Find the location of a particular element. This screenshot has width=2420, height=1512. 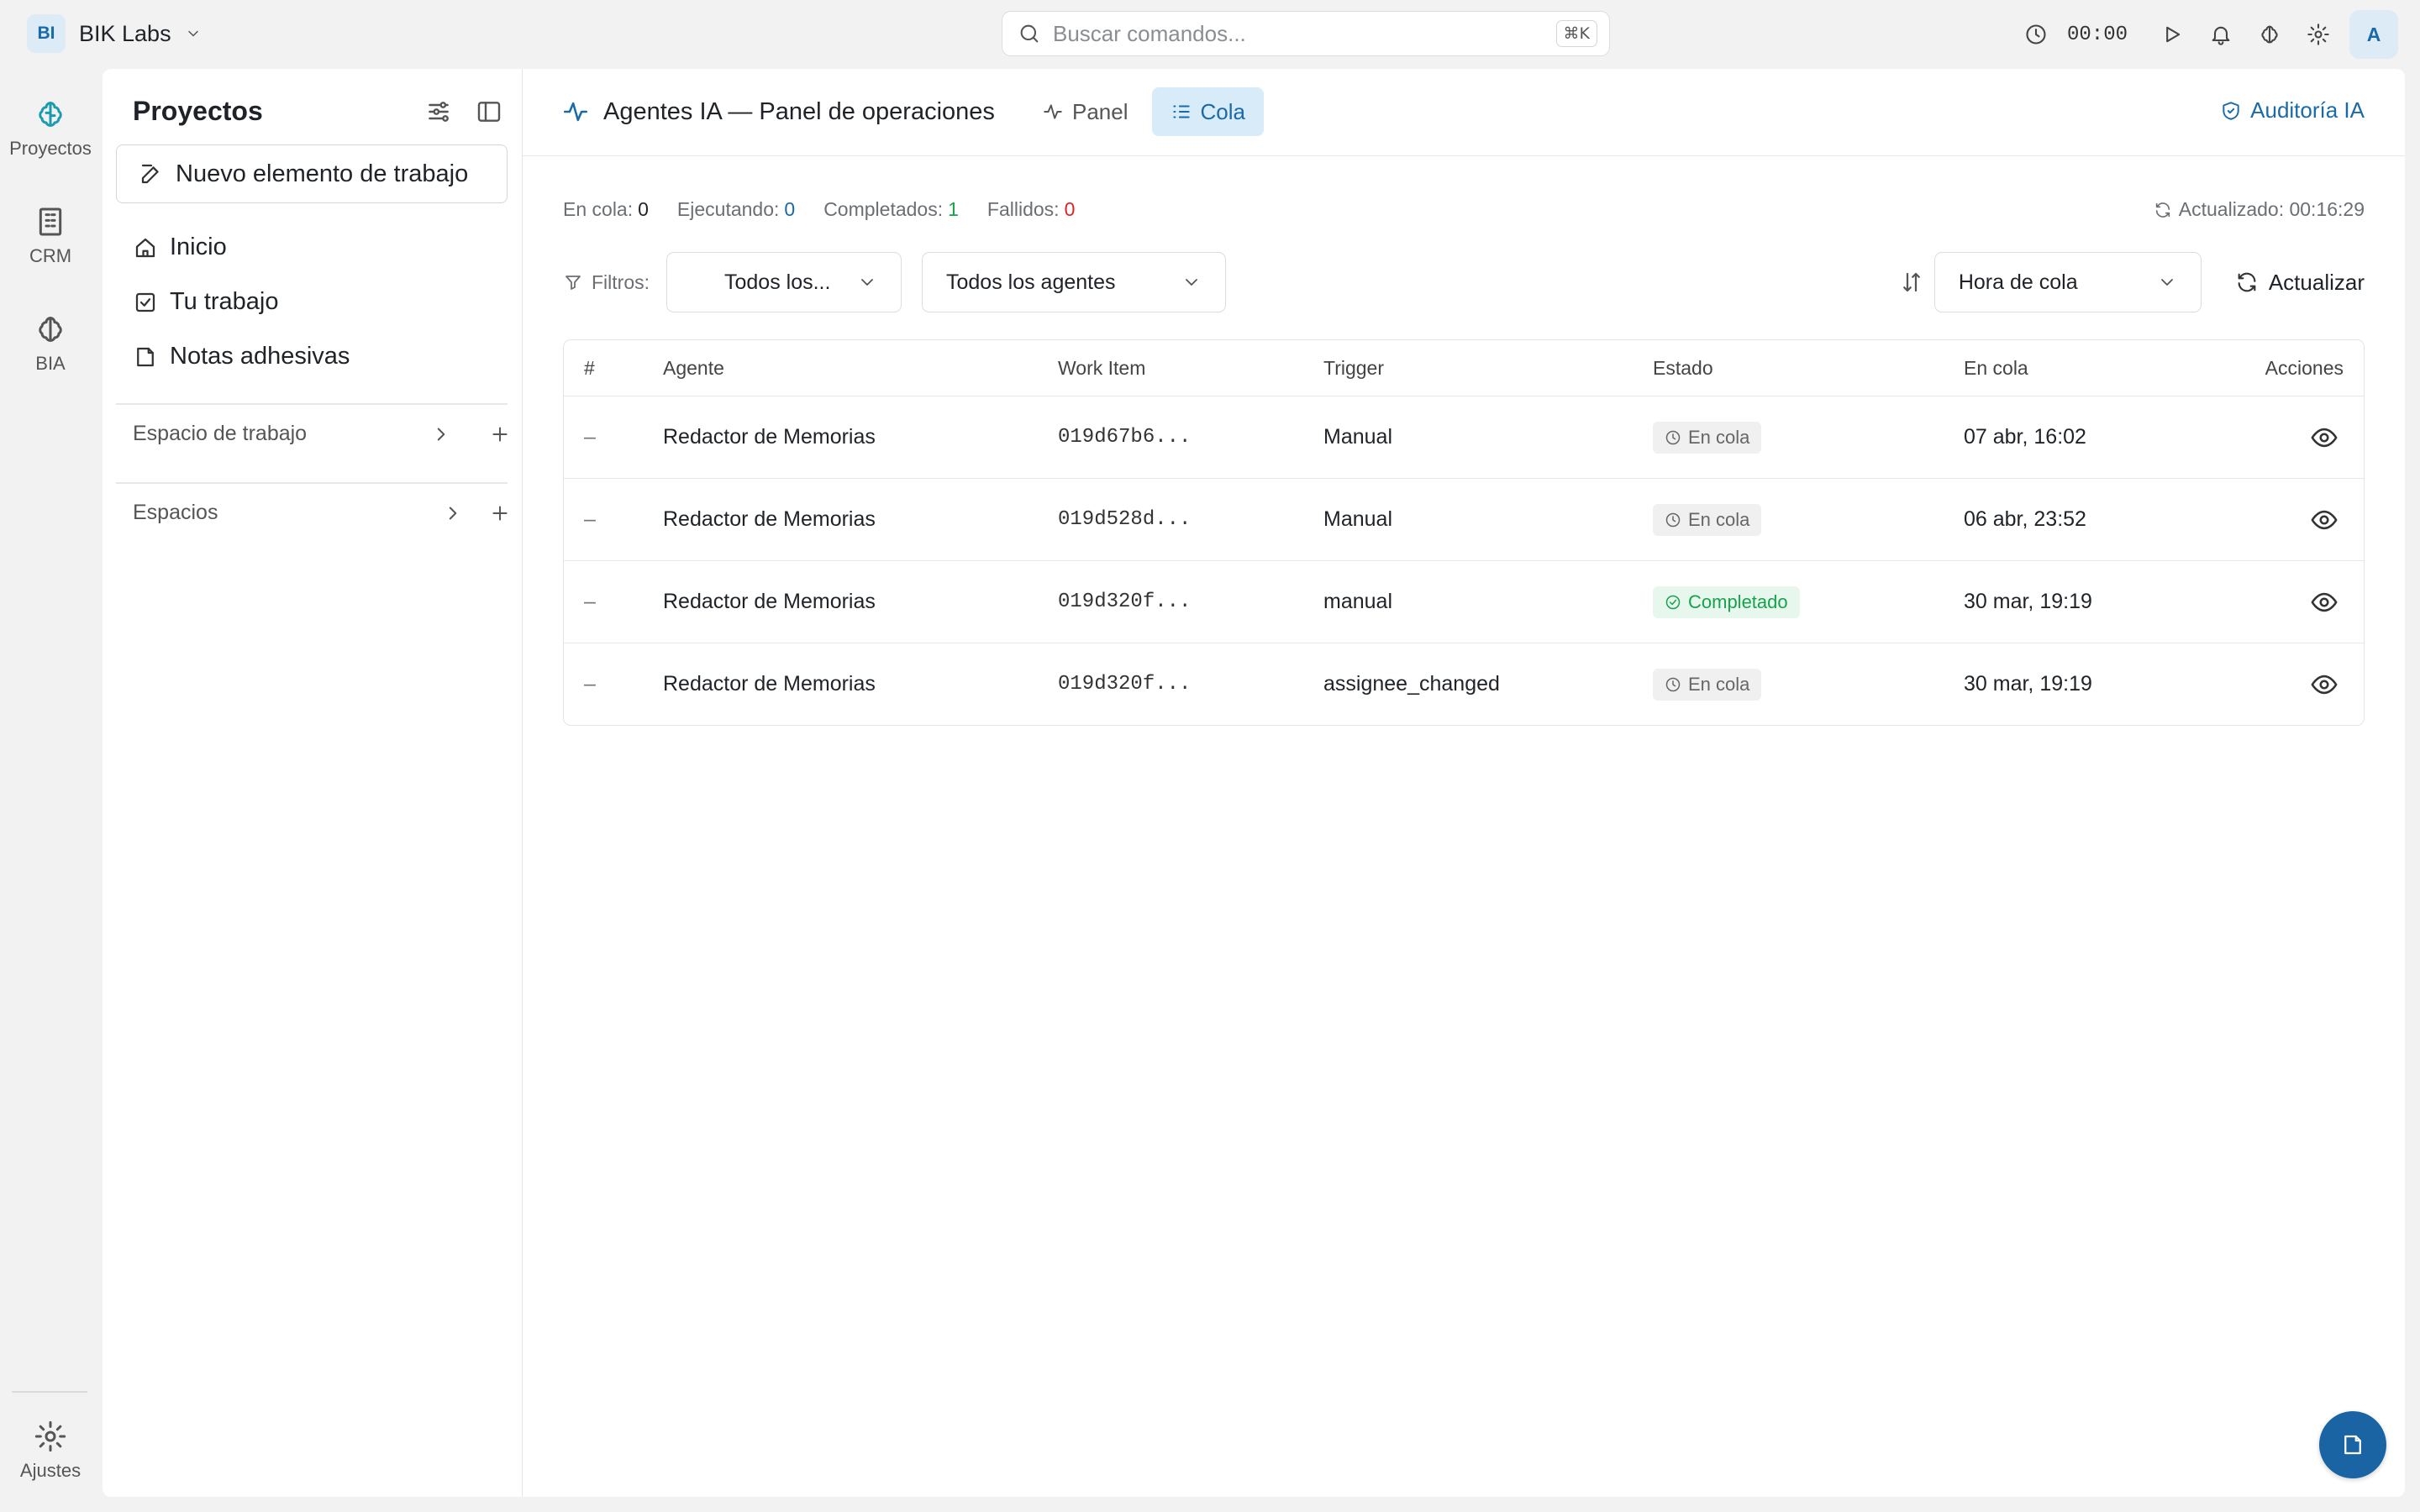

status-badge: En cola is located at coordinates (1708, 519).